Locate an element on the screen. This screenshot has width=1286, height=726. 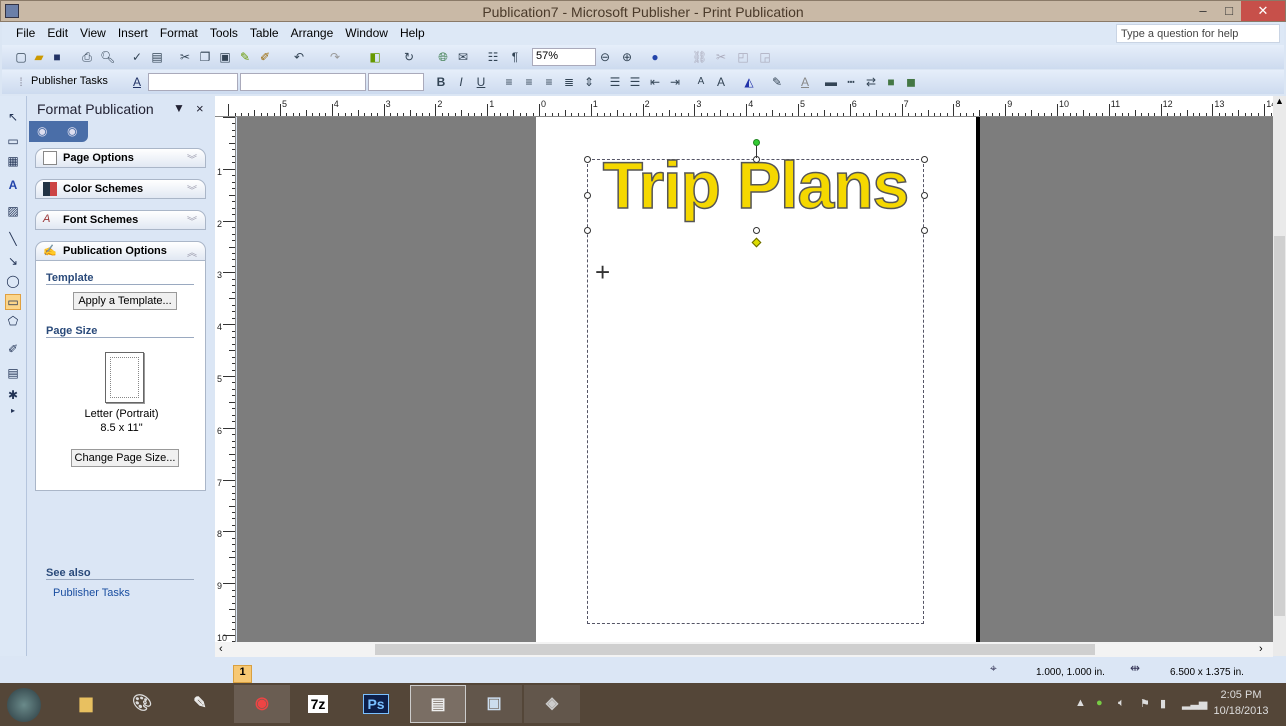
styles-icon: A is located at coordinates (137, 82).